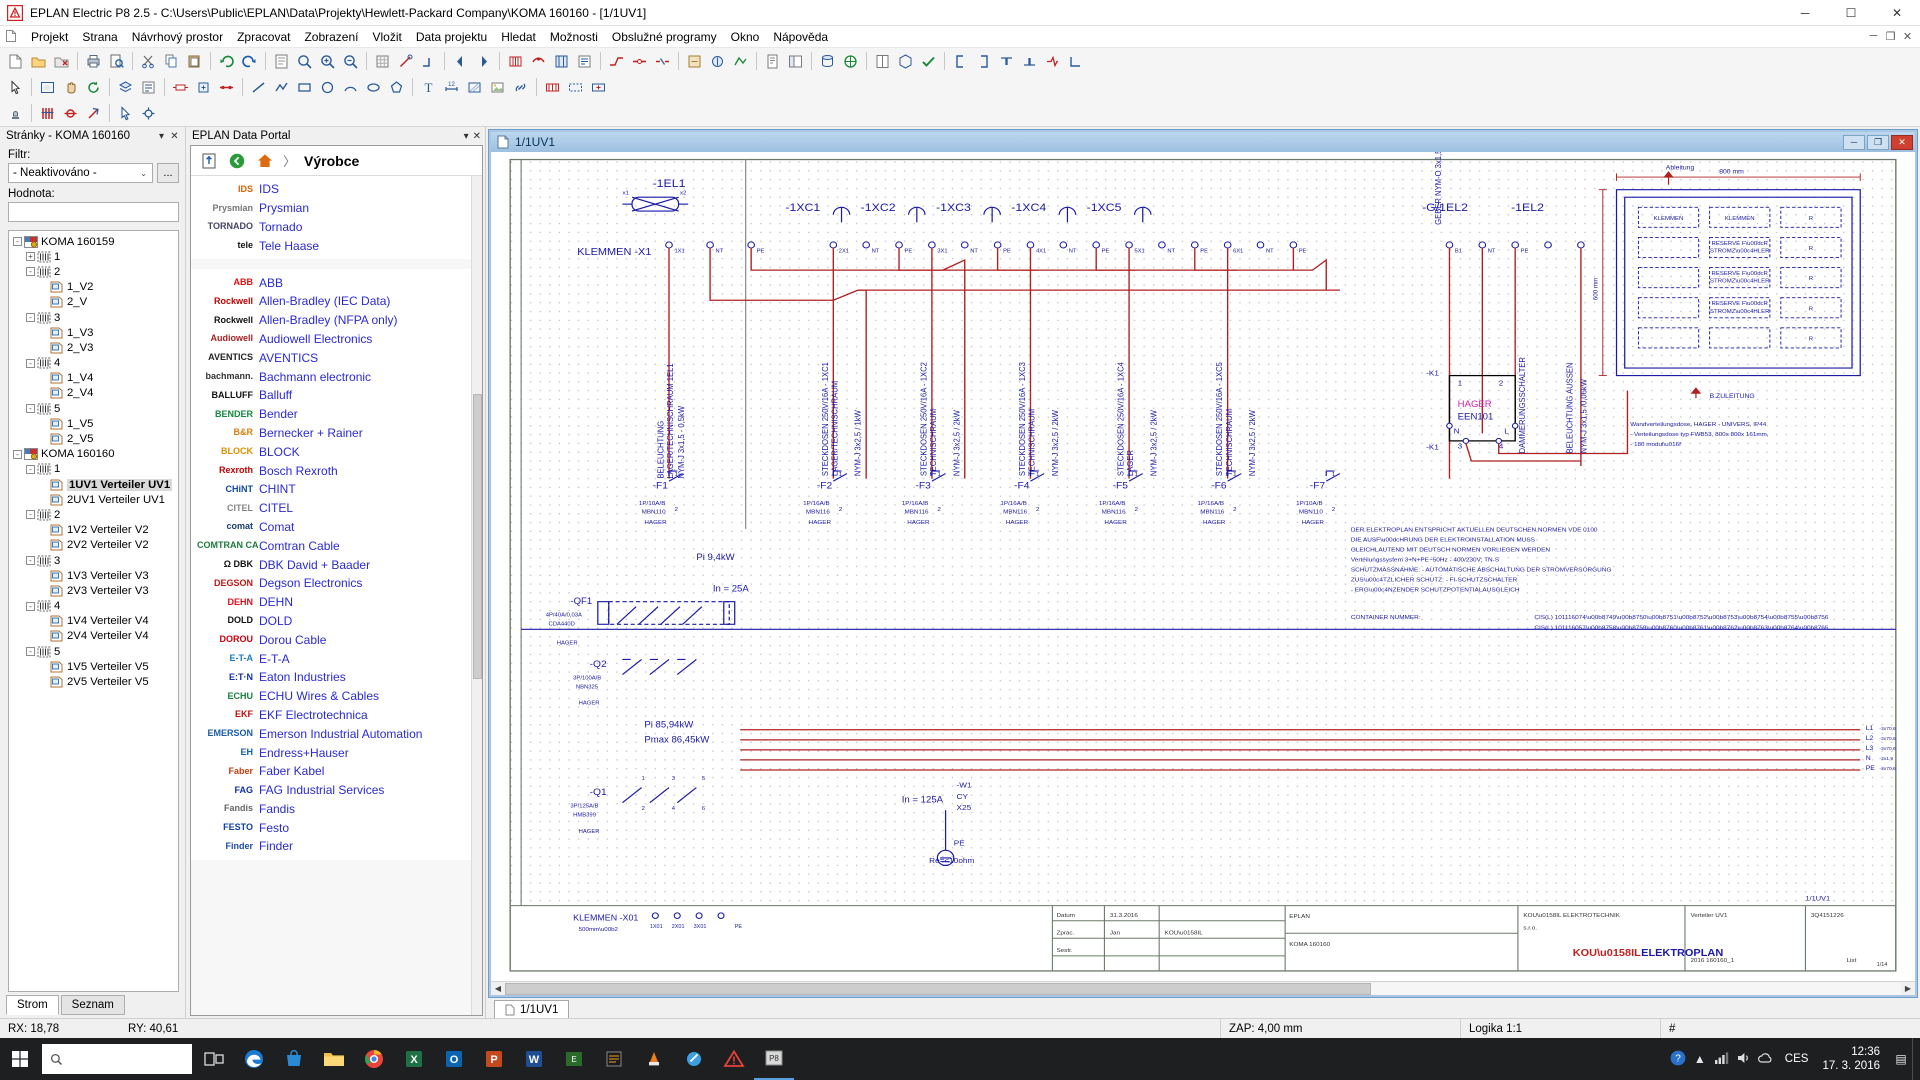  Describe the element at coordinates (983, 61) in the screenshot. I see `bracket2-icon` at that location.